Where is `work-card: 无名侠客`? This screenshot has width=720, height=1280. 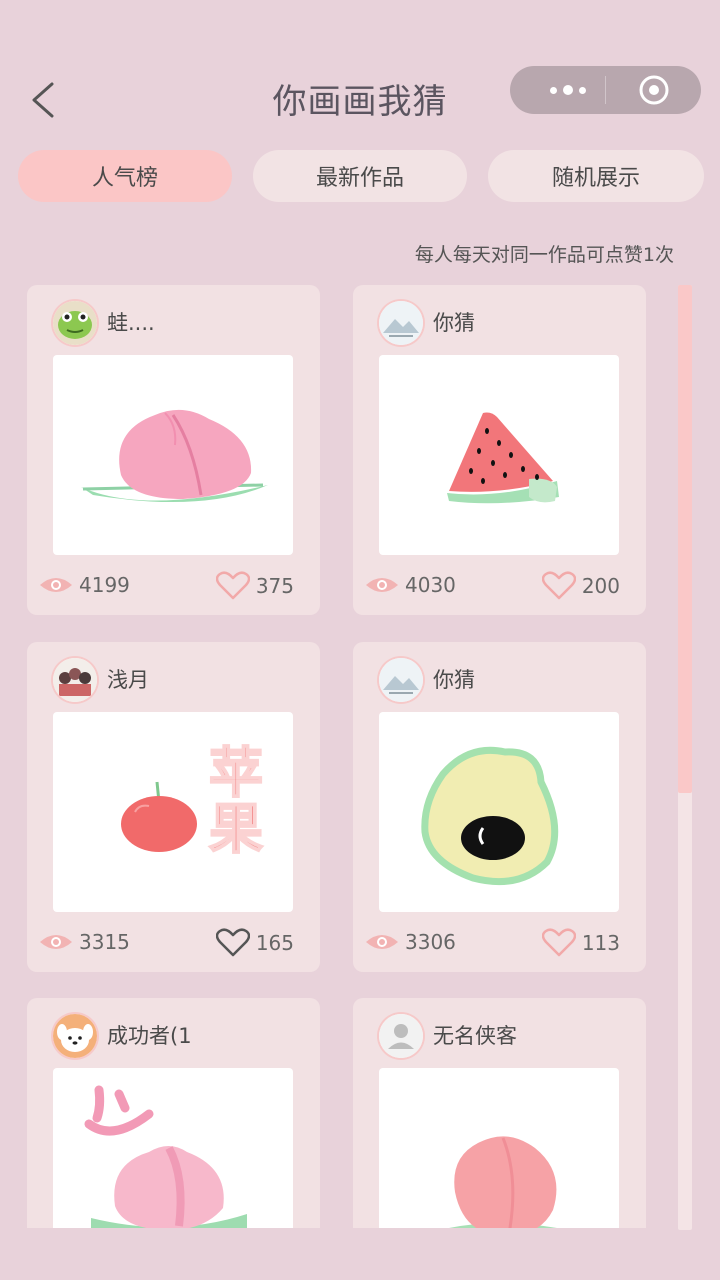 work-card: 无名侠客 is located at coordinates (499, 1113).